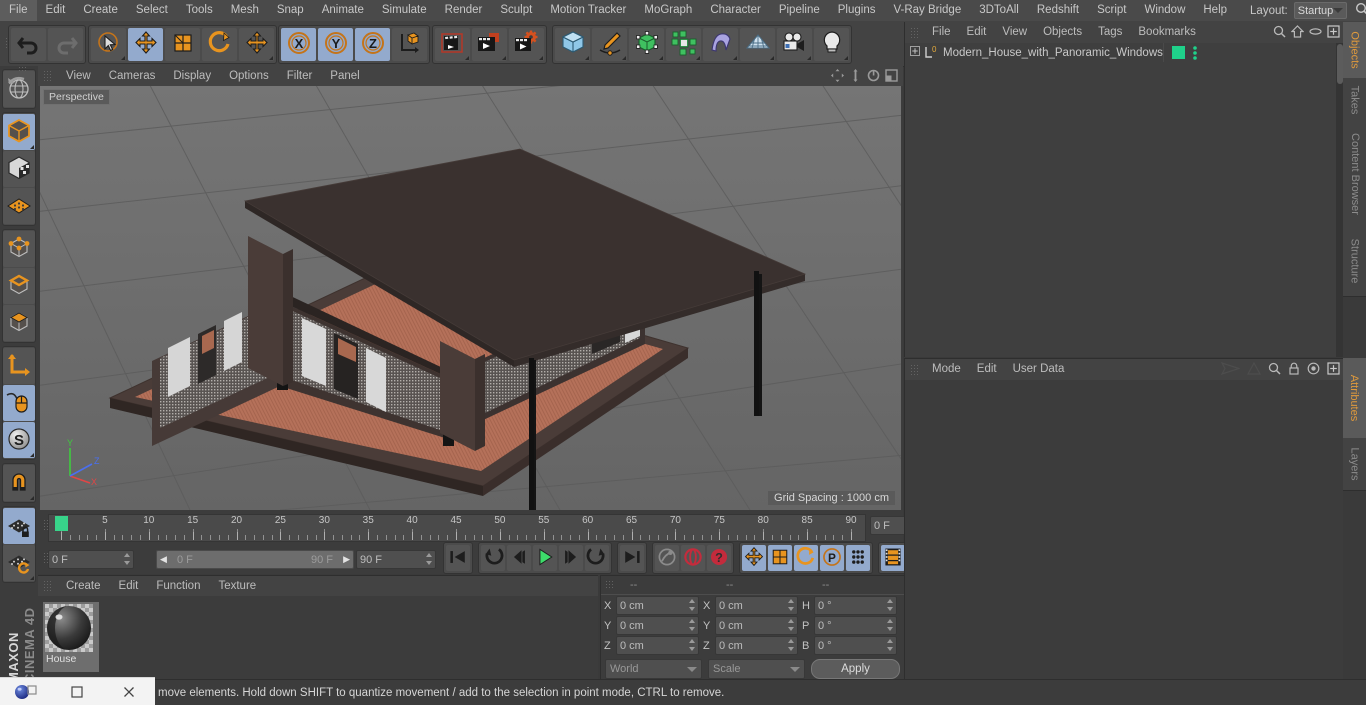  I want to click on menu-tools: Tools, so click(199, 10).